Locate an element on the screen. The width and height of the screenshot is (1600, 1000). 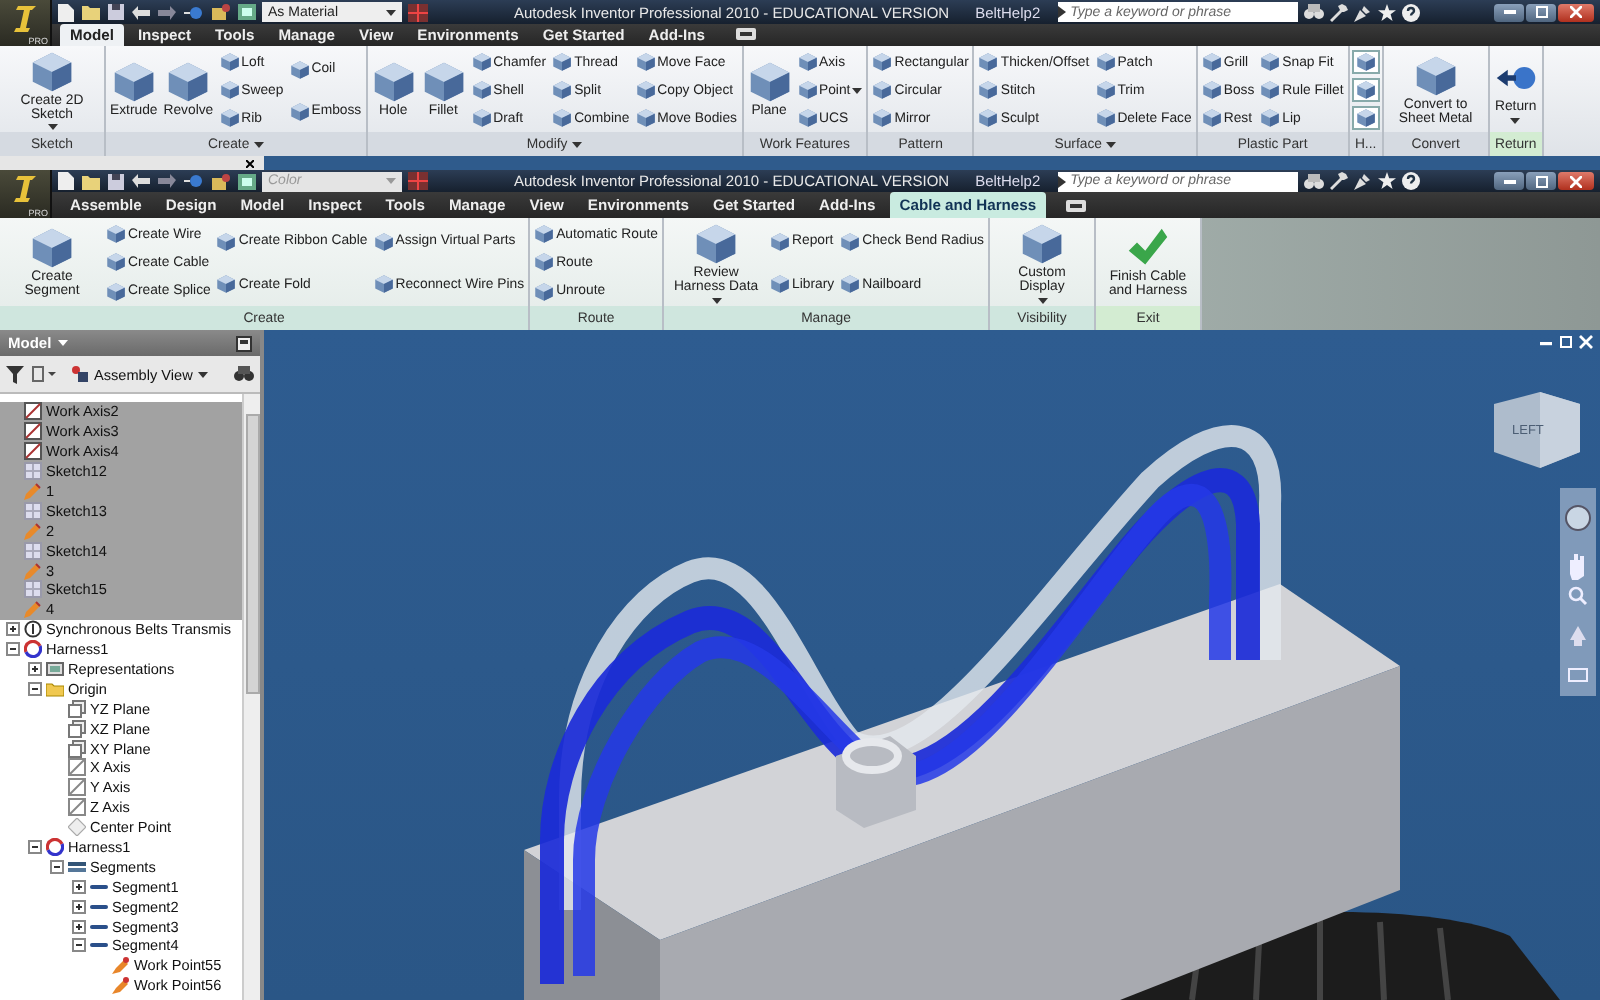
tree-options-icon is located at coordinates (44, 374).